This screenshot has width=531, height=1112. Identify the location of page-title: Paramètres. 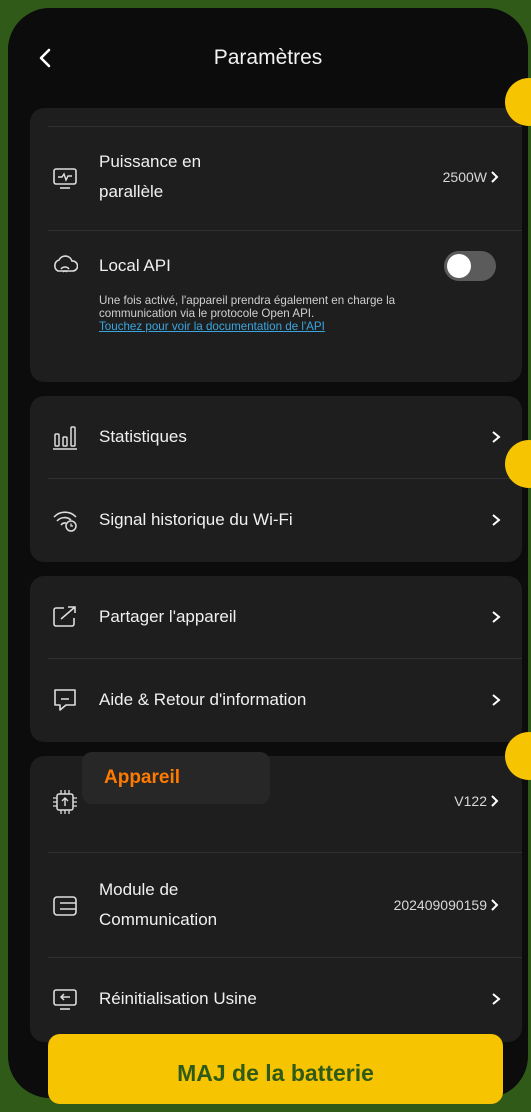
(268, 57).